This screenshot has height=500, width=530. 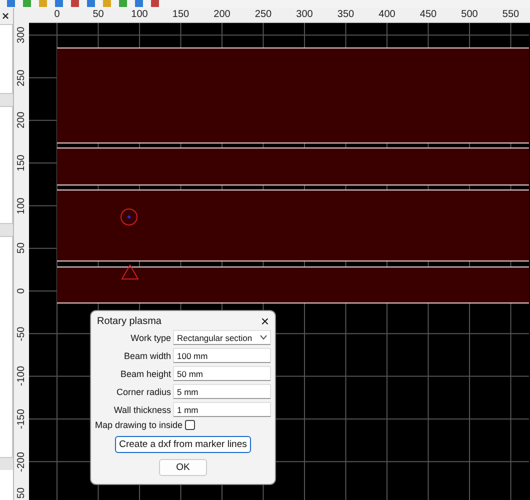 What do you see at coordinates (222, 391) in the screenshot?
I see `input-field: 5 mm` at bounding box center [222, 391].